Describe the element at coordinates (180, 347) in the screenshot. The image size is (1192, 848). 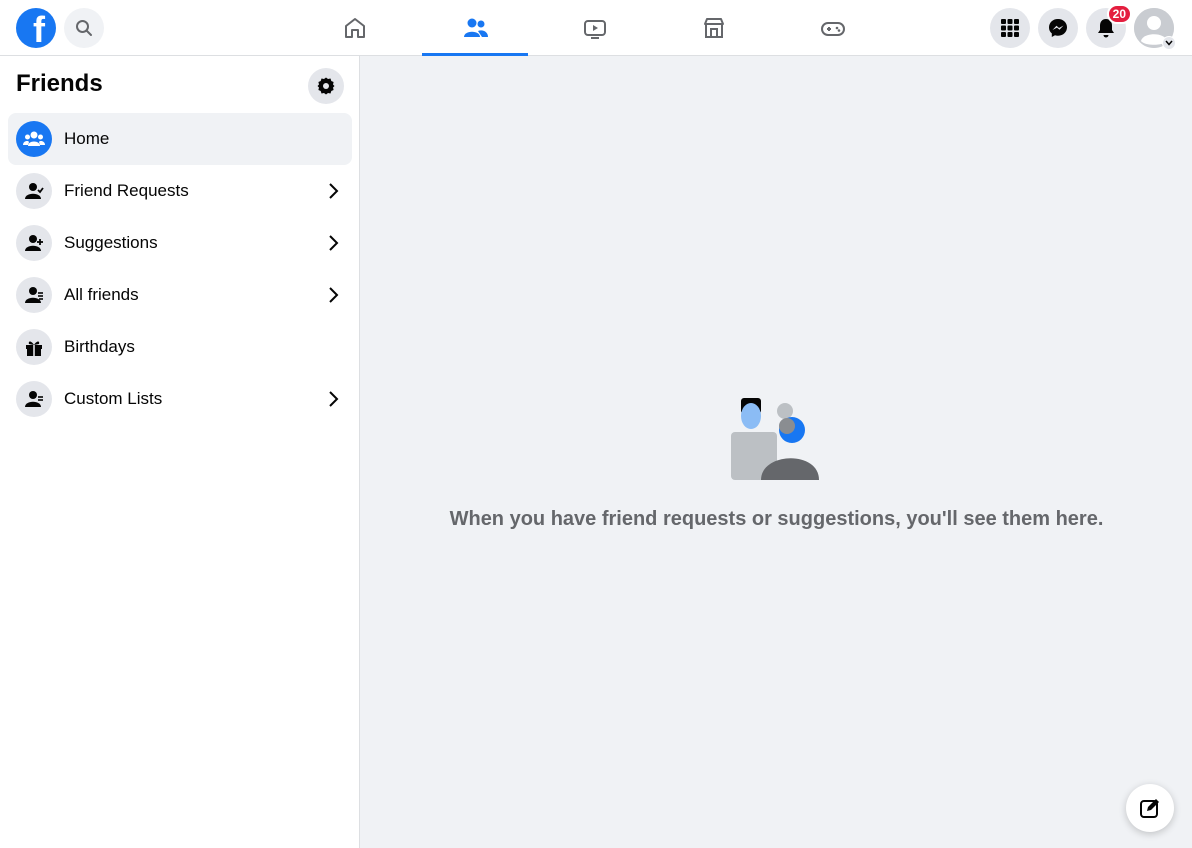
I see `sidebar-item-birthdays: Birthdays` at that location.